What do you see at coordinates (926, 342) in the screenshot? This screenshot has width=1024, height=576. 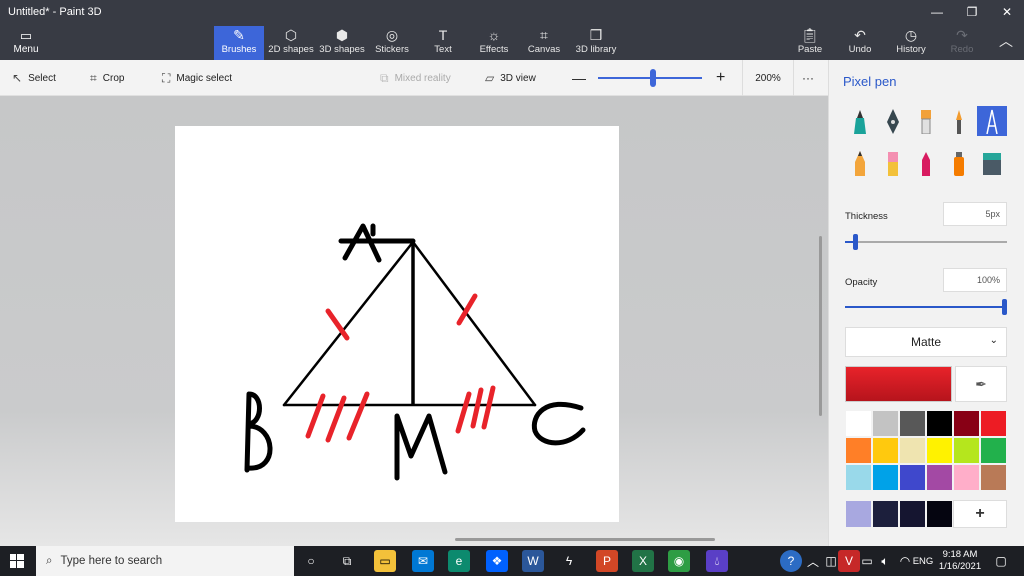 I see `finish-dropdown: Matte ⌄` at bounding box center [926, 342].